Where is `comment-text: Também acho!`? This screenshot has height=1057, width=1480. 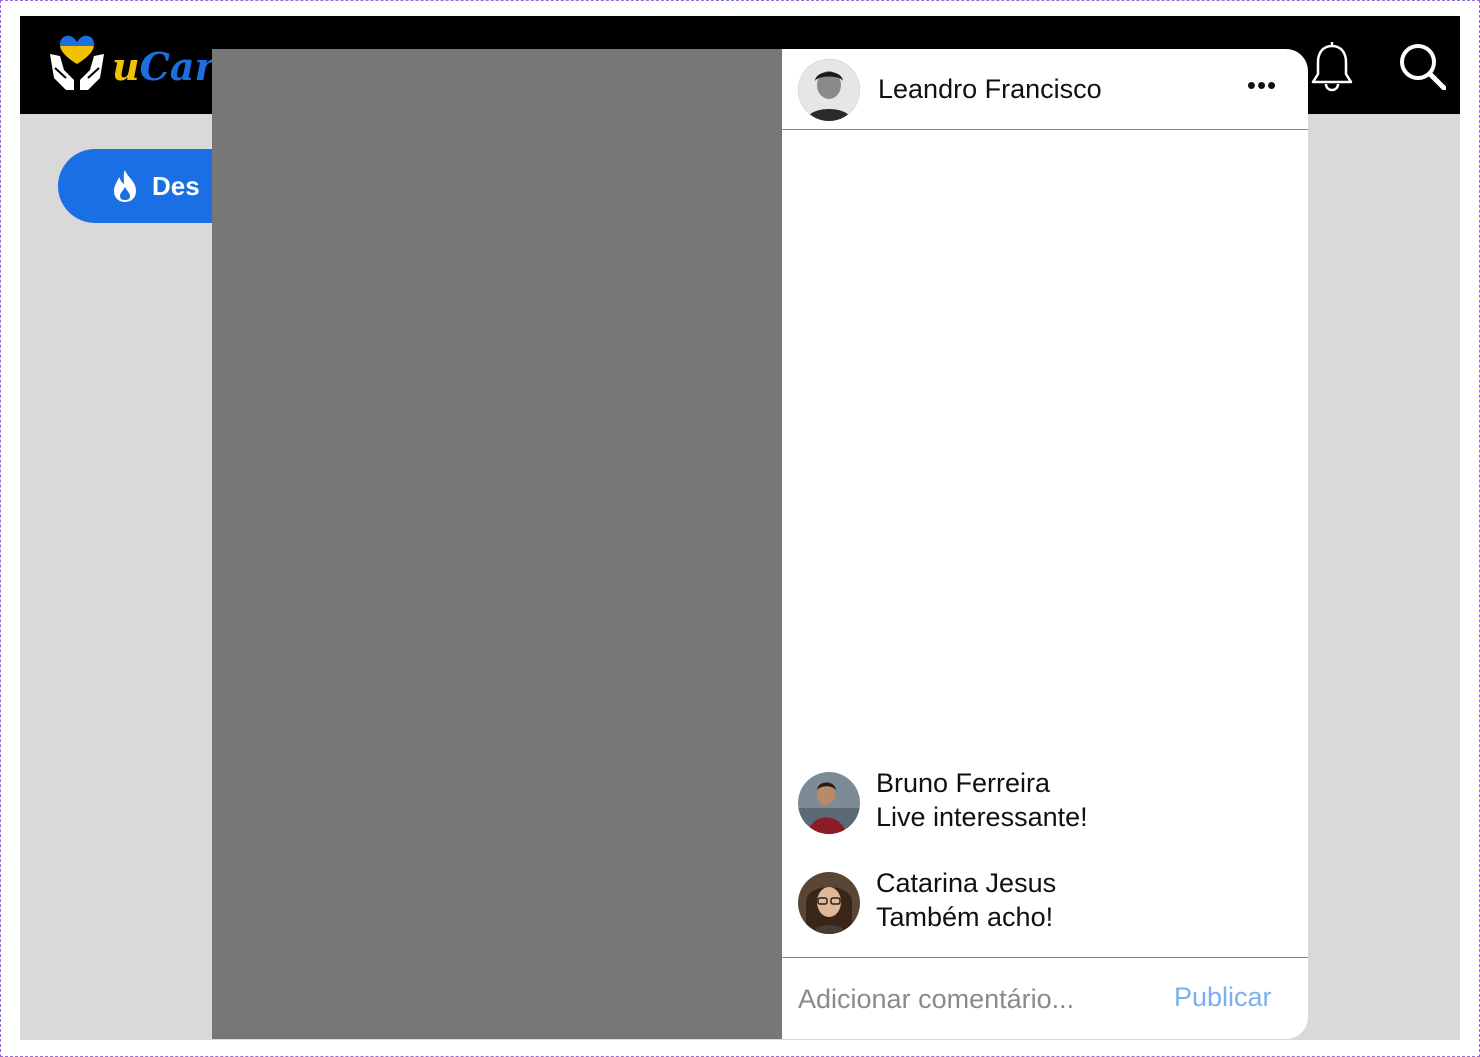
comment-text: Também acho! is located at coordinates (965, 917).